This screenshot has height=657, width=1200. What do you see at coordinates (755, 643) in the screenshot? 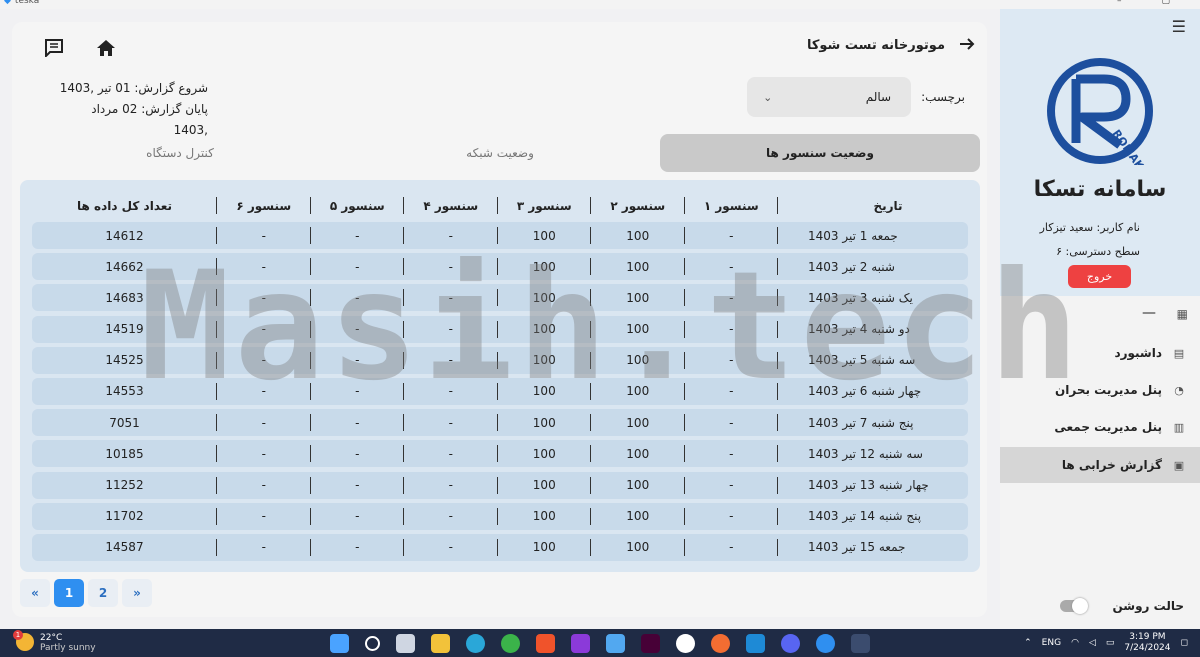
I see `vscode-icon` at bounding box center [755, 643].